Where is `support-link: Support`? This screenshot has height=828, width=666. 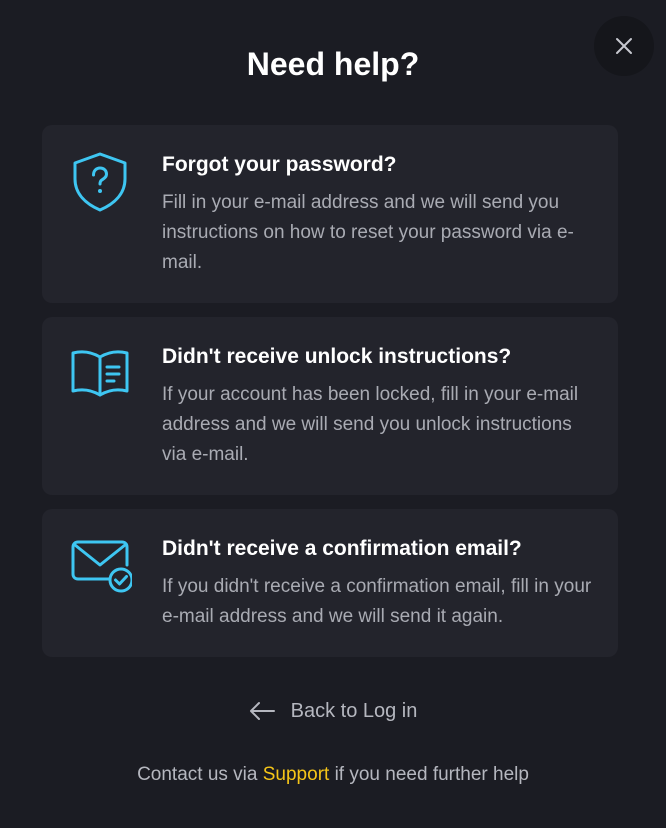 support-link: Support is located at coordinates (296, 774).